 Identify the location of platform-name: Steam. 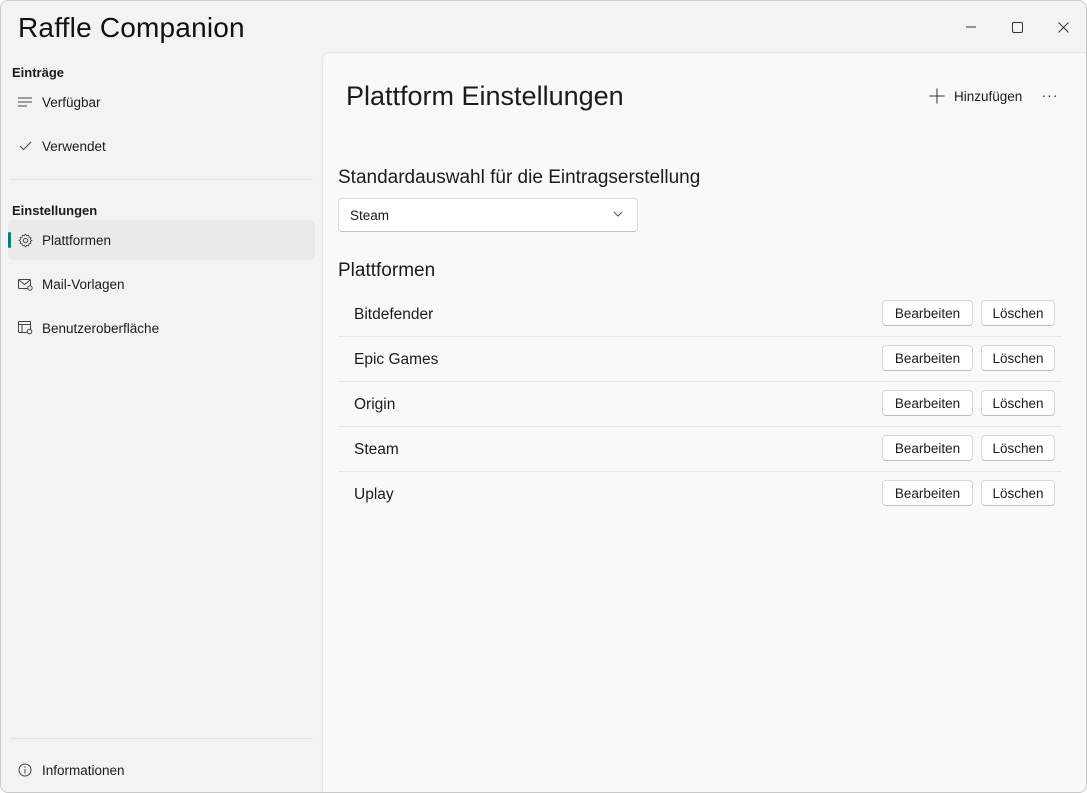
(376, 449).